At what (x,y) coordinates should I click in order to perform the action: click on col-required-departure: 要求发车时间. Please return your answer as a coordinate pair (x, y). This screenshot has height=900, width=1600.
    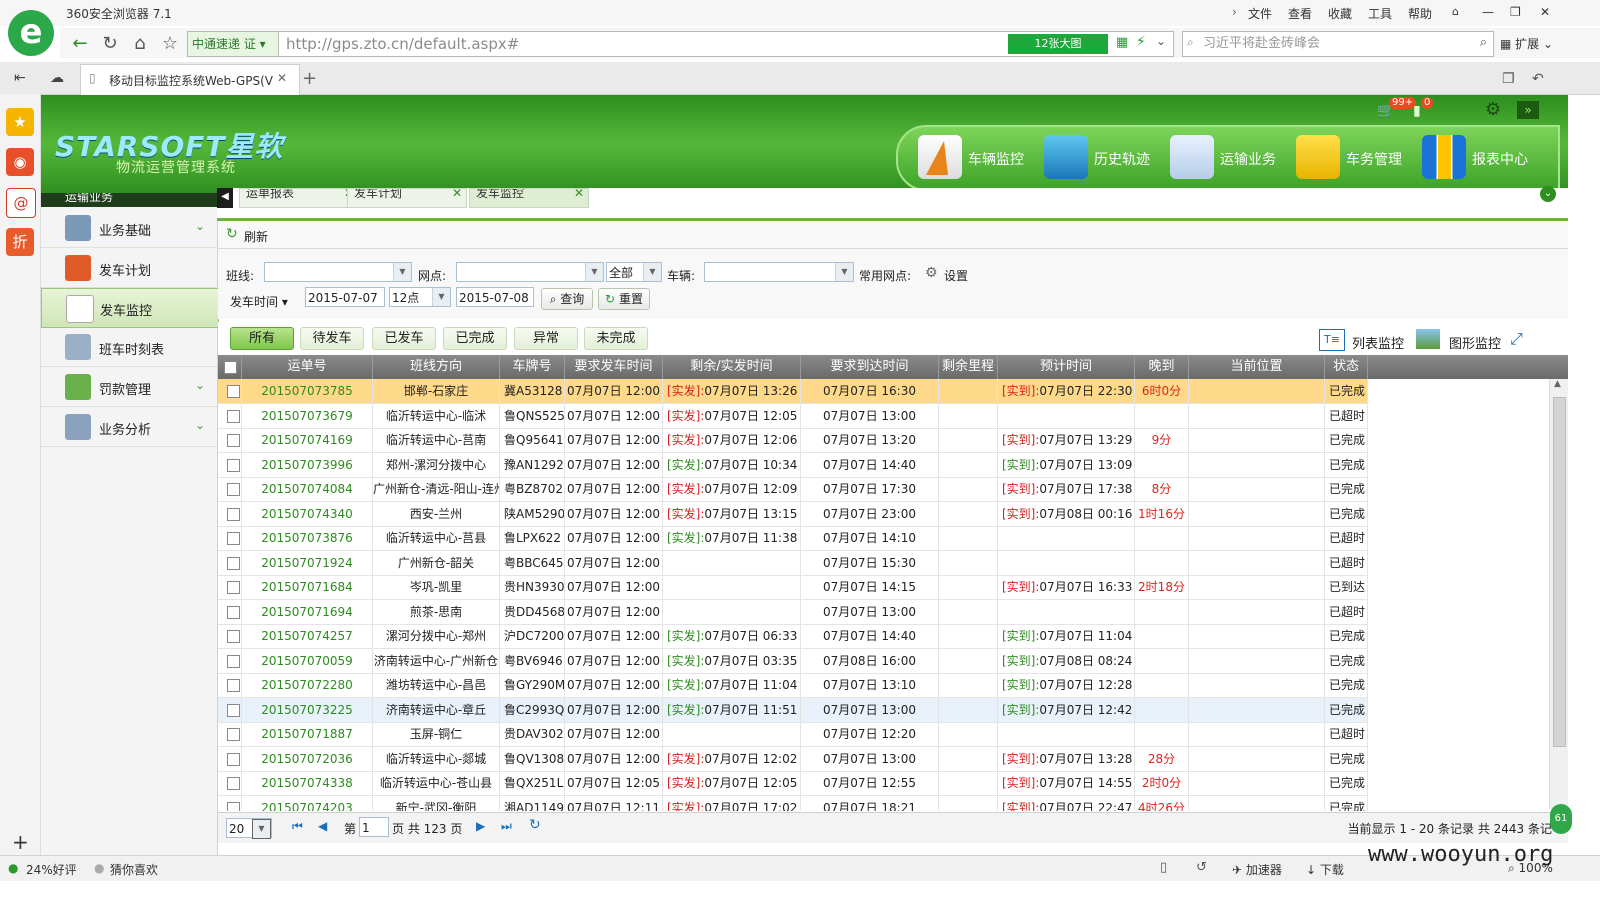
    Looking at the image, I should click on (614, 367).